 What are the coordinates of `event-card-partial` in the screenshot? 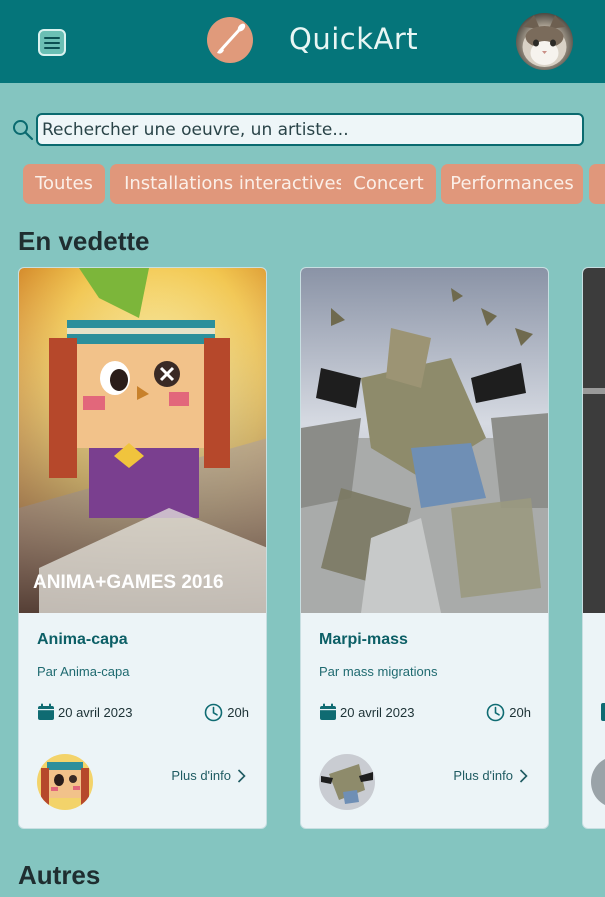 It's located at (593, 548).